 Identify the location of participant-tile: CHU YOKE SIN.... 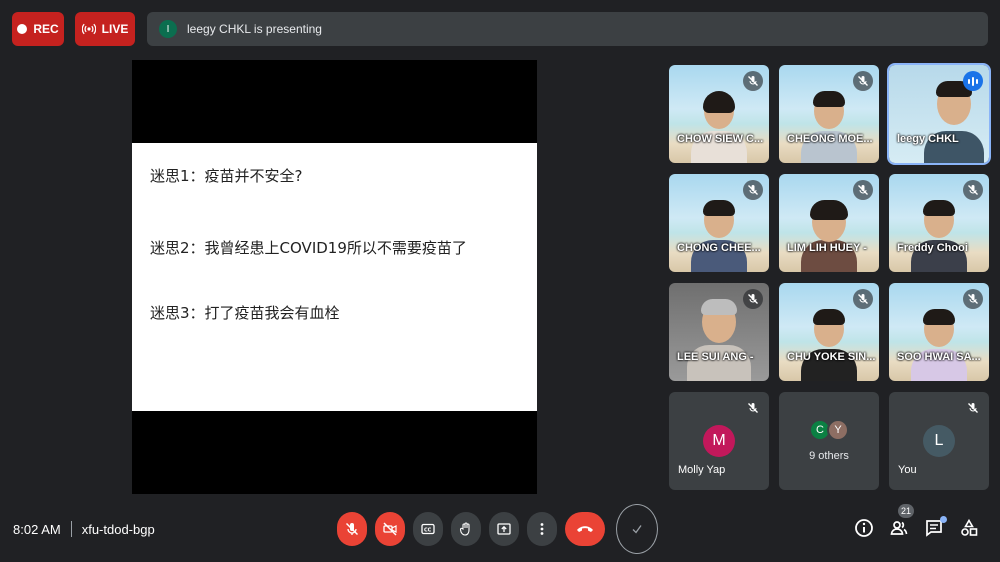
(829, 332).